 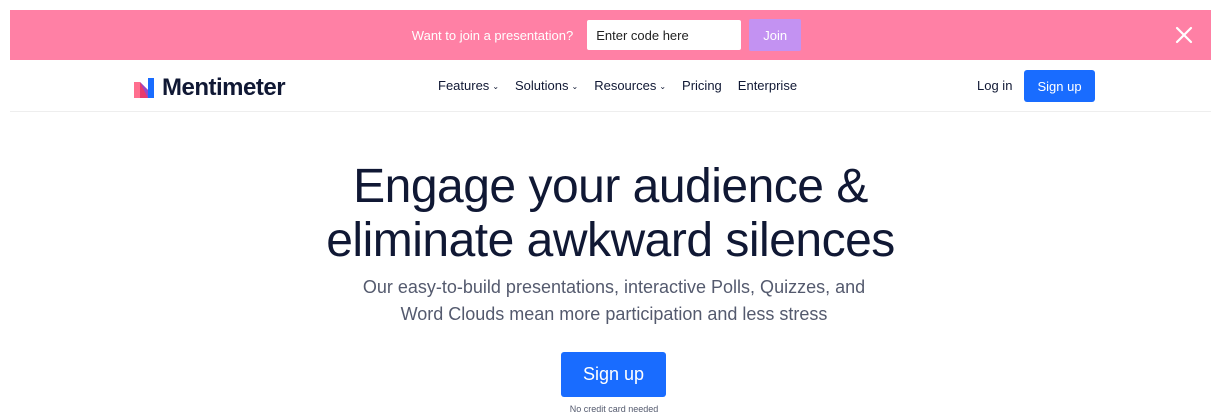 What do you see at coordinates (775, 35) in the screenshot?
I see `join-button: Join` at bounding box center [775, 35].